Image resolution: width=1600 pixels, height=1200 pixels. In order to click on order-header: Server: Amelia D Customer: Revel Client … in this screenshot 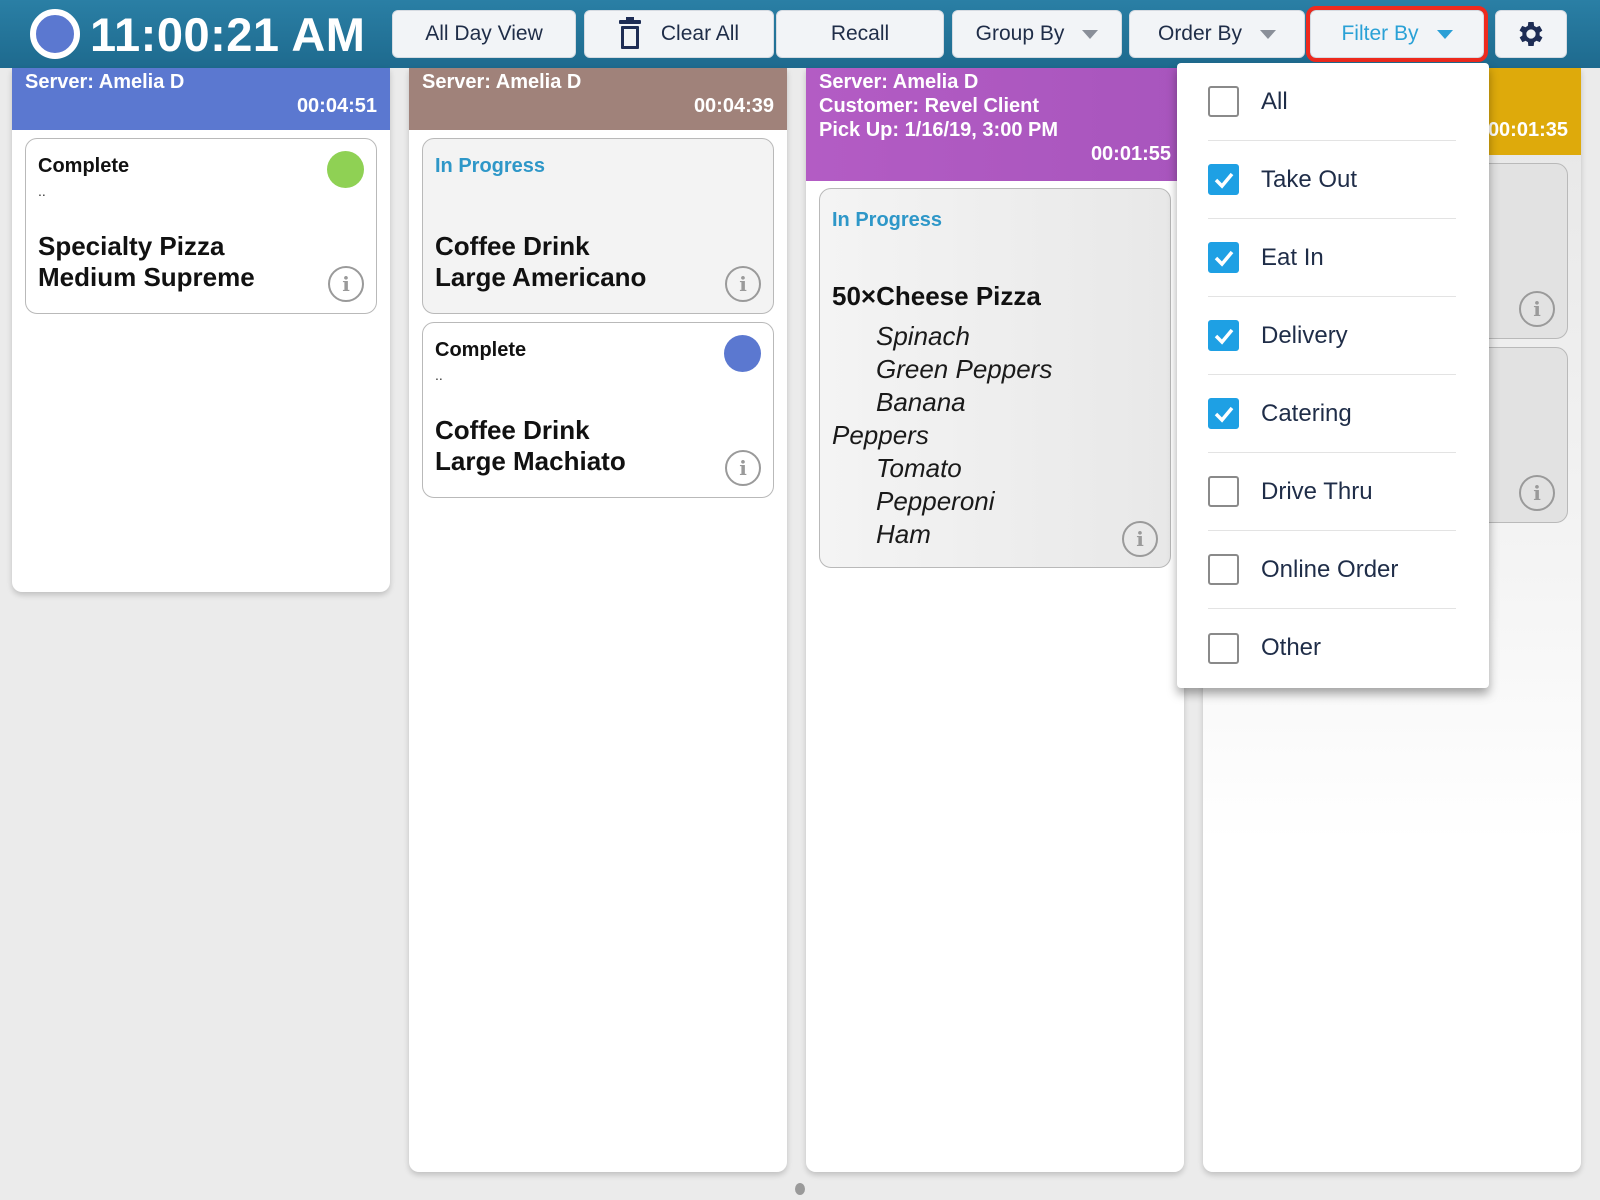, I will do `click(995, 124)`.